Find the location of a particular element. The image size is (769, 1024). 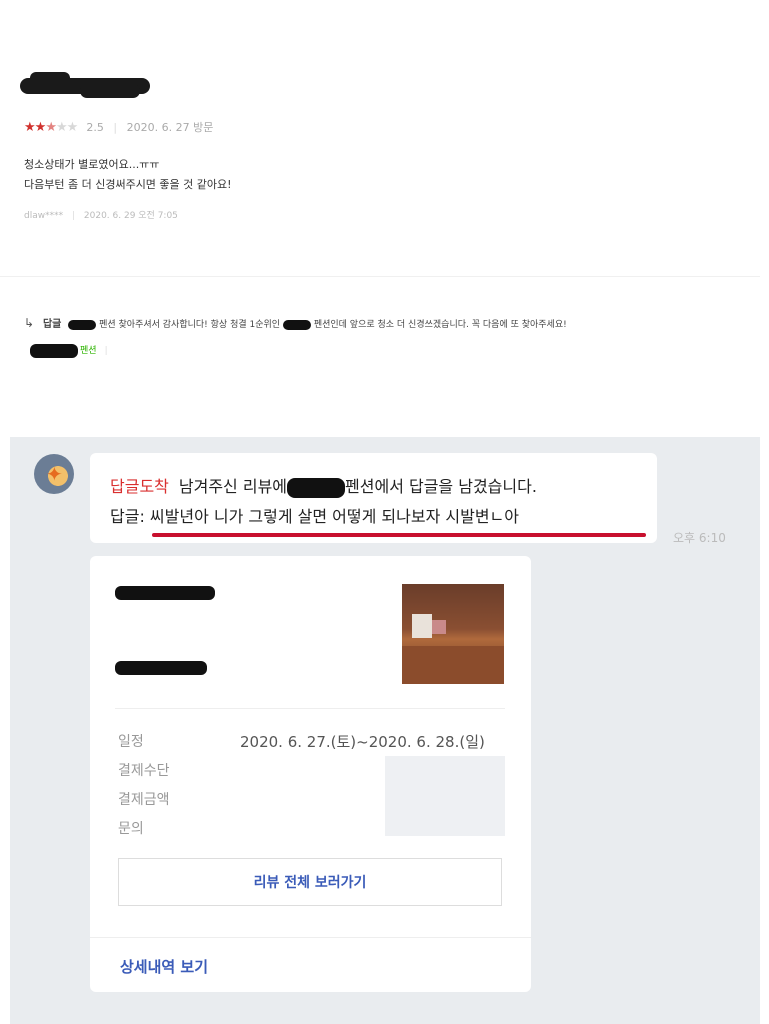

row-label-schedule: 일정 is located at coordinates (131, 742).